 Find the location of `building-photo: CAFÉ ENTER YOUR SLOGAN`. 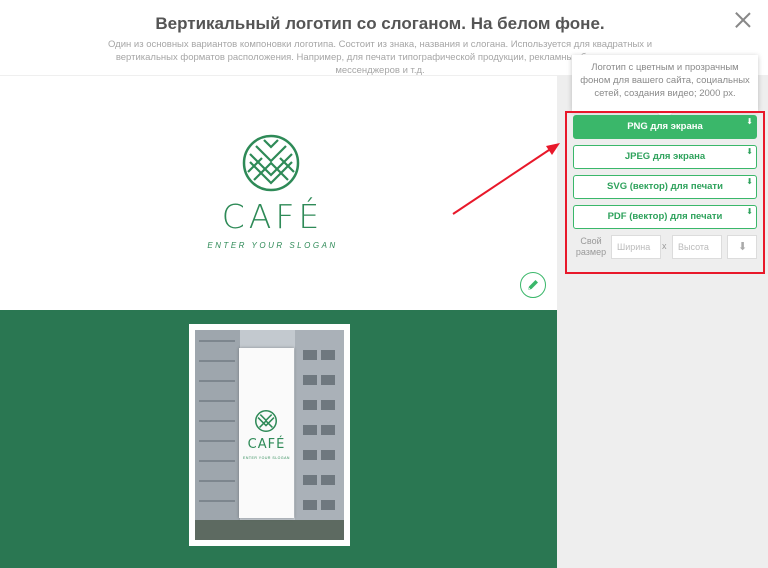

building-photo: CAFÉ ENTER YOUR SLOGAN is located at coordinates (269, 435).